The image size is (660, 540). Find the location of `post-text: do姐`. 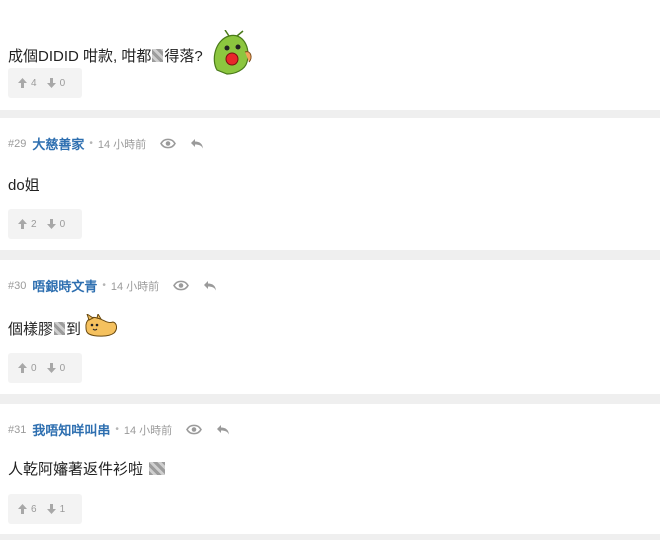

post-text: do姐 is located at coordinates (24, 185).